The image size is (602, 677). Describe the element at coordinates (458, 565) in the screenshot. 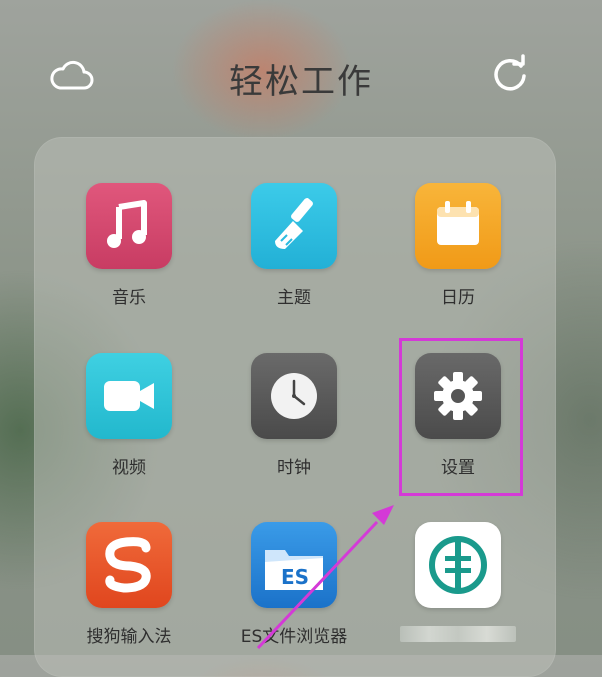

I see `bank-logo-icon` at that location.